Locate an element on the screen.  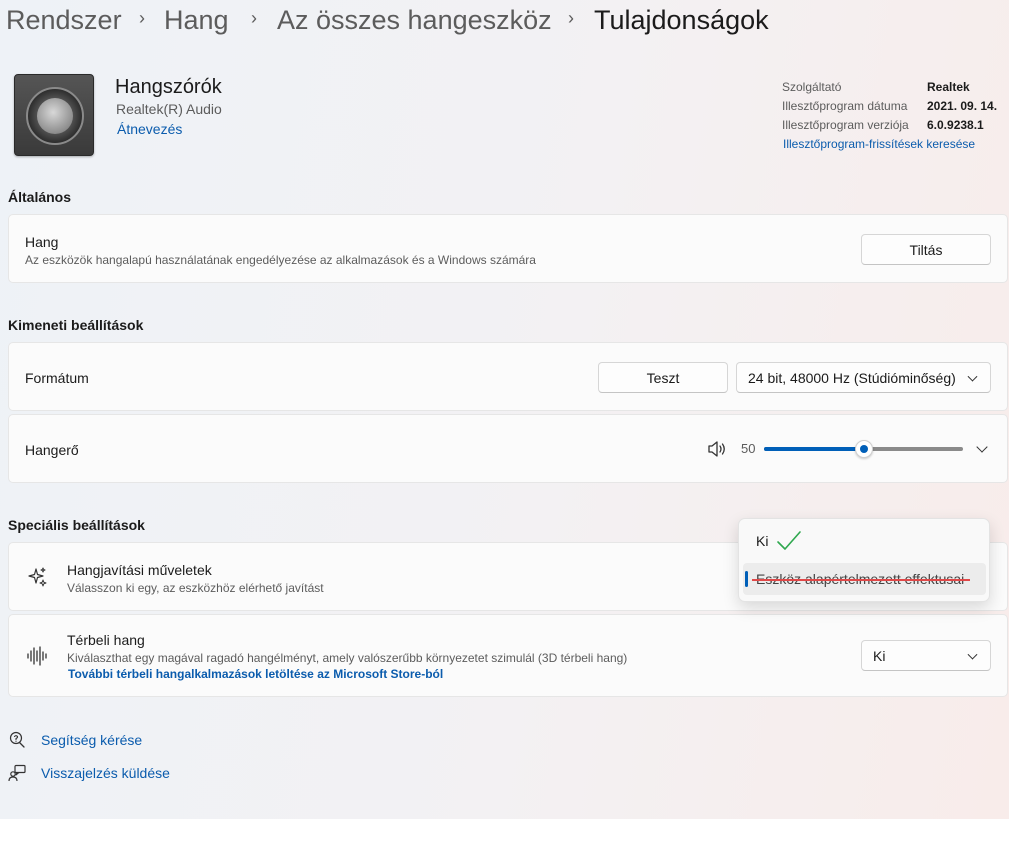
audio-title: Hang is located at coordinates (42, 242).